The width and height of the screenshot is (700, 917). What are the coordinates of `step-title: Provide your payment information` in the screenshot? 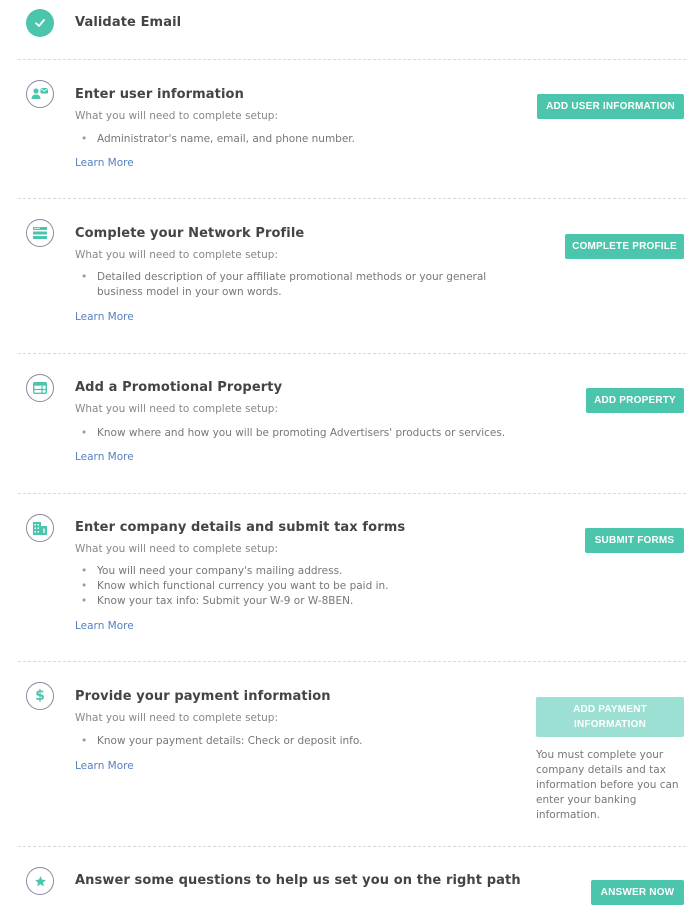 It's located at (203, 696).